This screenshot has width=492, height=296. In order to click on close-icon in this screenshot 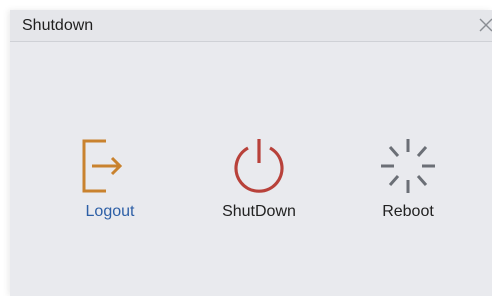, I will do `click(485, 25)`.